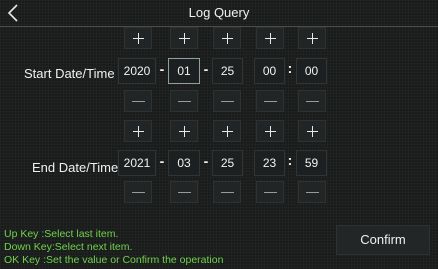 The height and width of the screenshot is (269, 438). Describe the element at coordinates (75, 167) in the screenshot. I see `end-date-time-label: End Date/Time` at that location.